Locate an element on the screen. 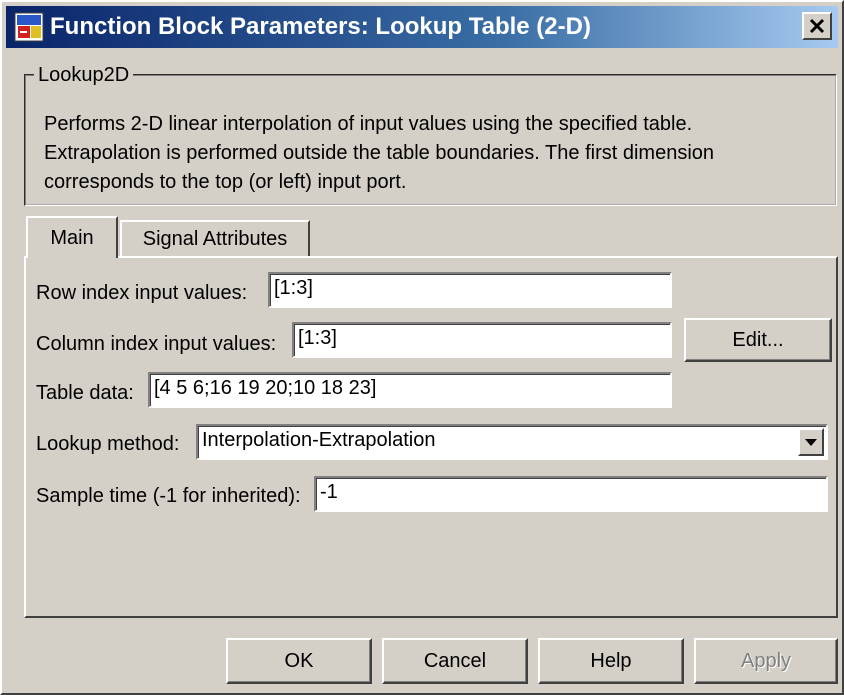 The width and height of the screenshot is (844, 695). ok-button: OK is located at coordinates (299, 661).